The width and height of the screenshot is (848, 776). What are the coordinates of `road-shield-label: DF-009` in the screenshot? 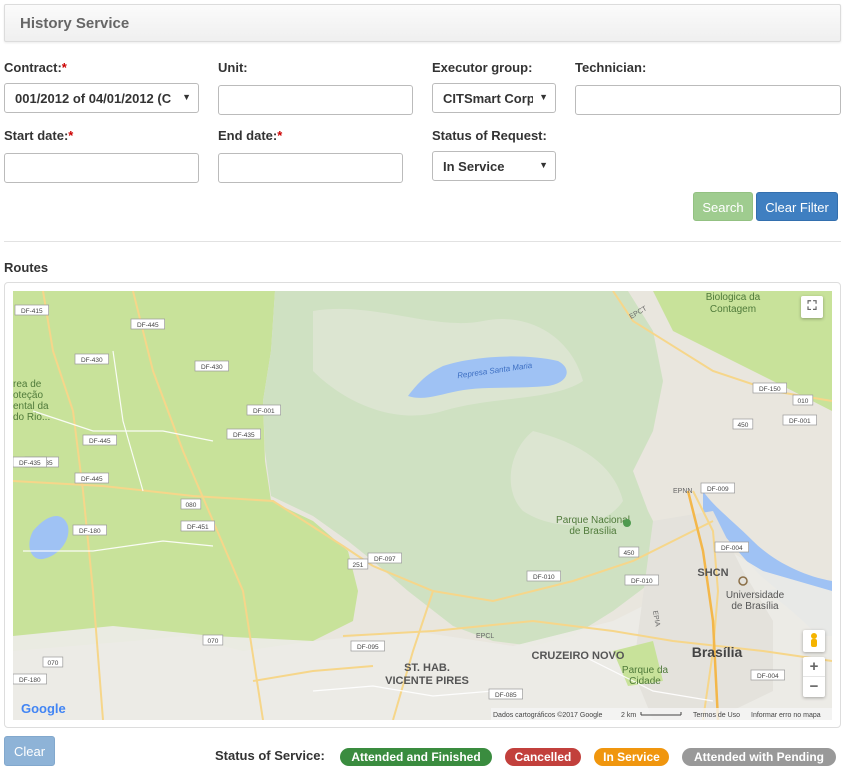 It's located at (718, 489).